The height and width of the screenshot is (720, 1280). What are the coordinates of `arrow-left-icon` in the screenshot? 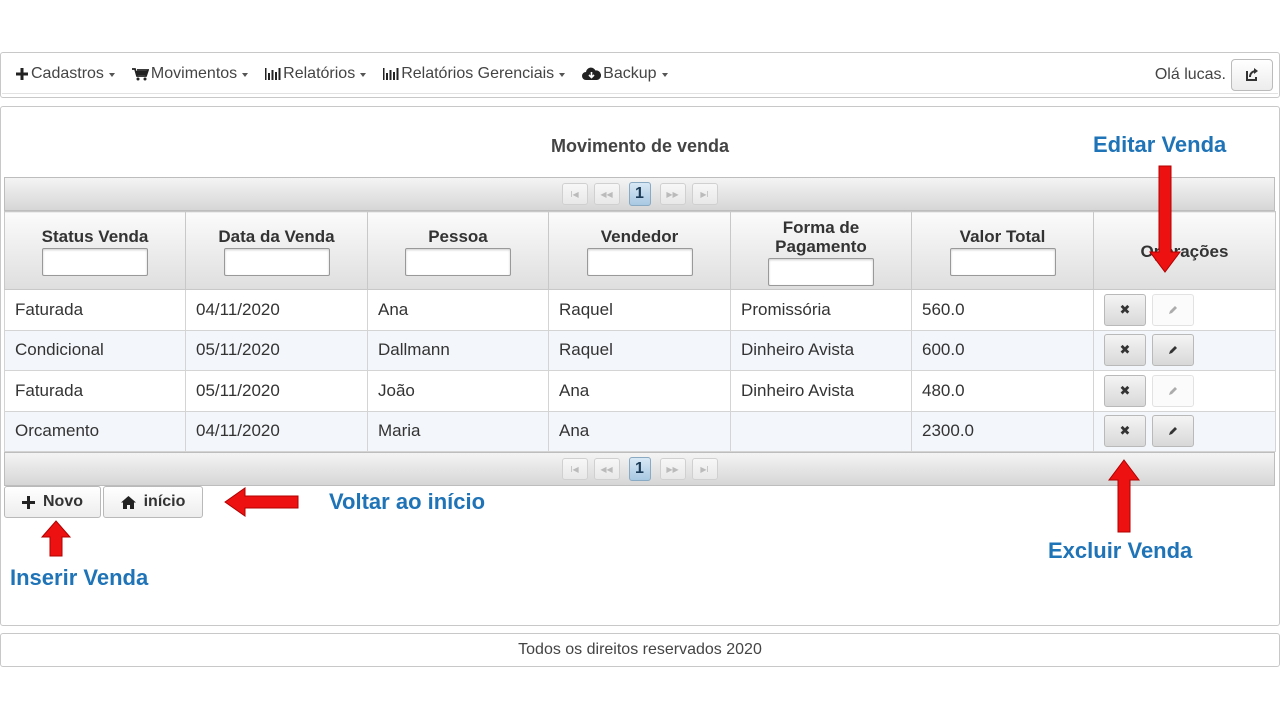 It's located at (261, 502).